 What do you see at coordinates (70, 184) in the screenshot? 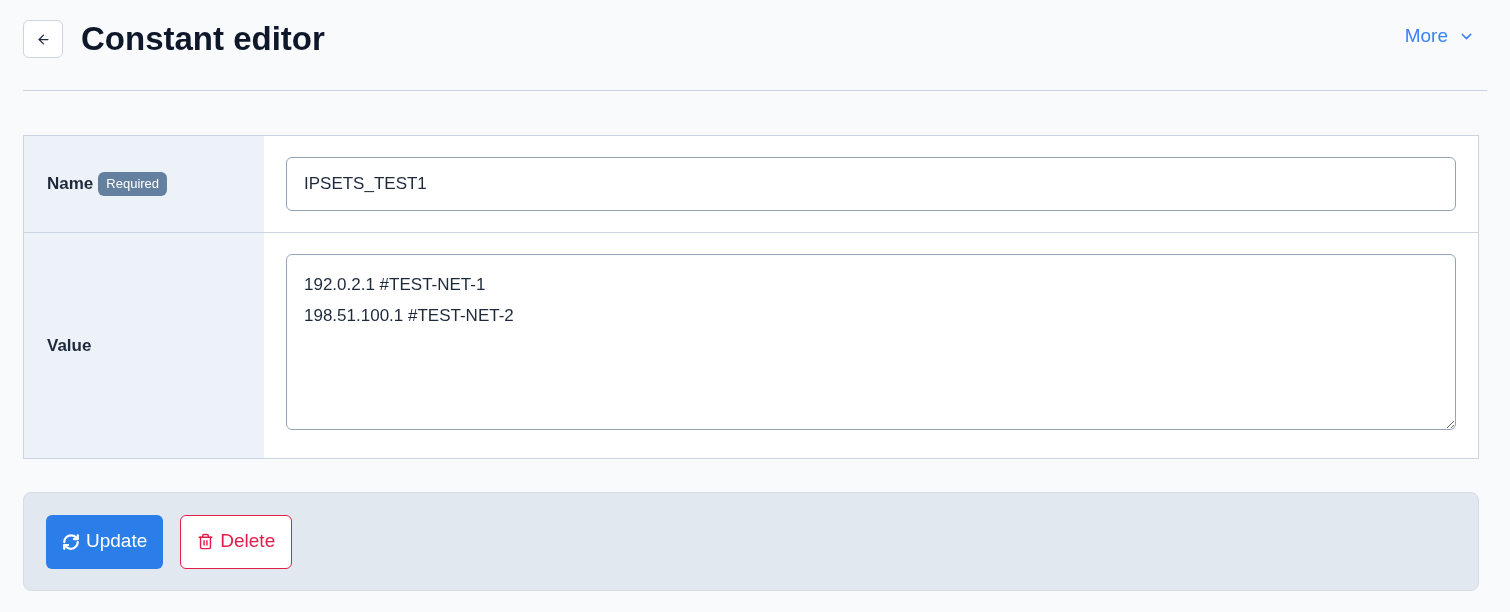
I see `field-label: Name` at bounding box center [70, 184].